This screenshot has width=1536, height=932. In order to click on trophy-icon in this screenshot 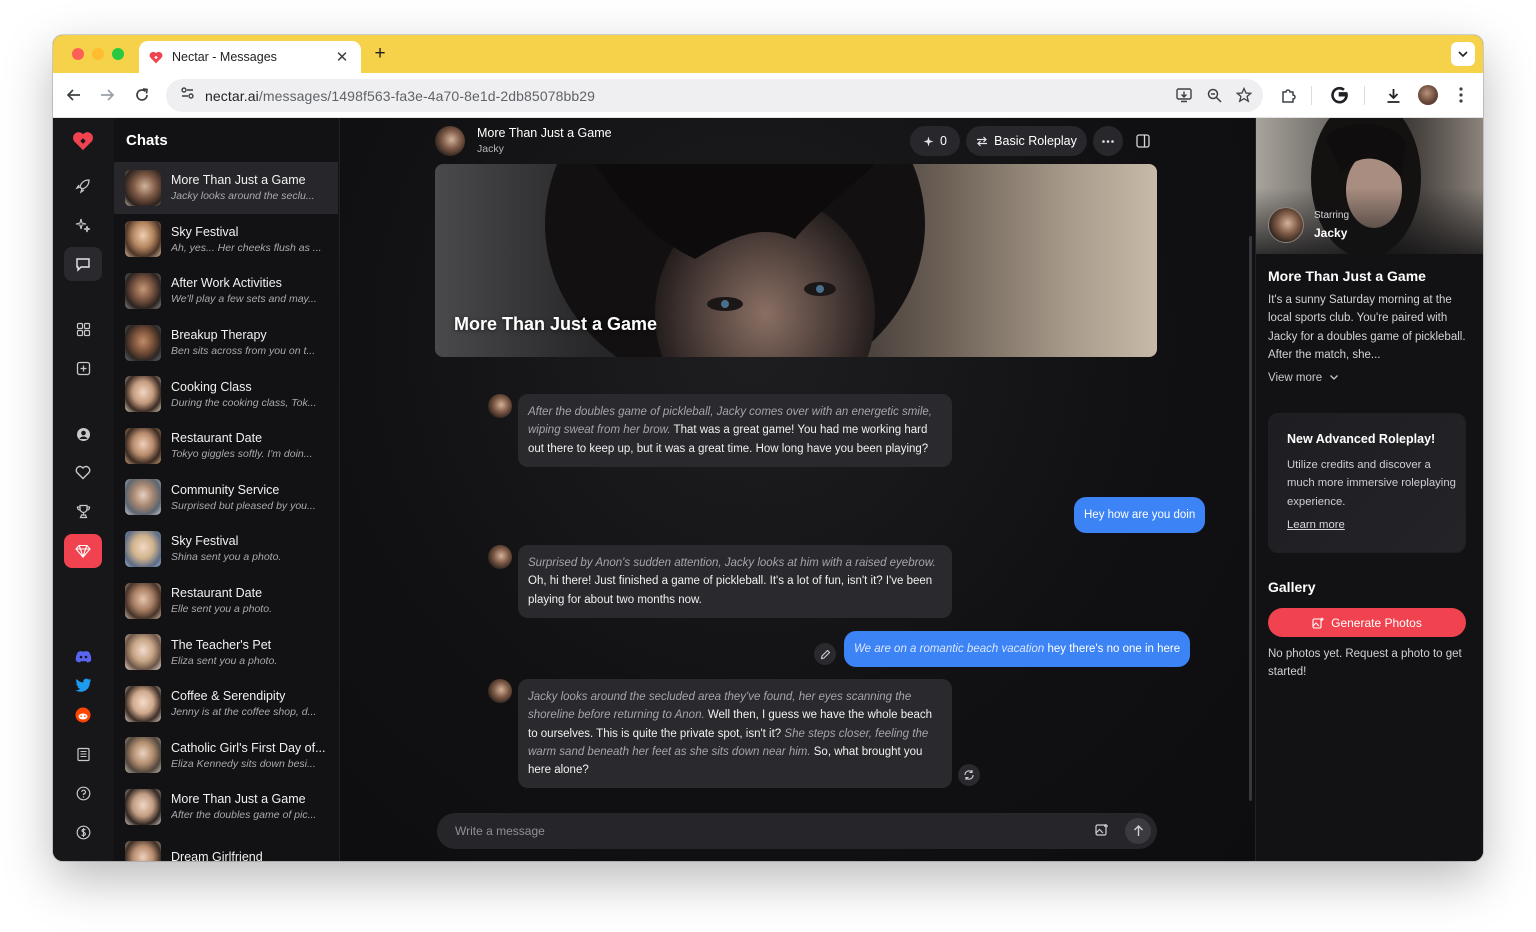, I will do `click(83, 511)`.